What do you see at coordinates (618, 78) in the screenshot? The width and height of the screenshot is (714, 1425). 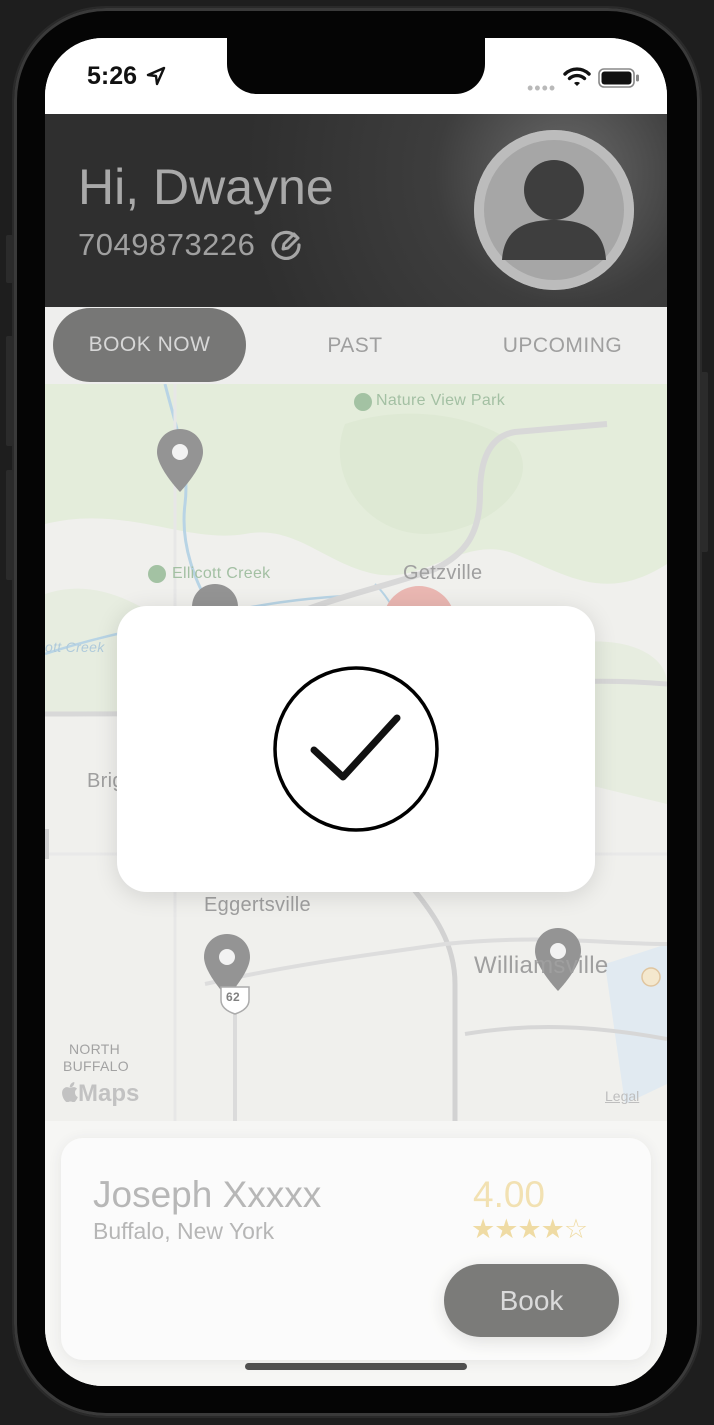 I see `battery-icon` at bounding box center [618, 78].